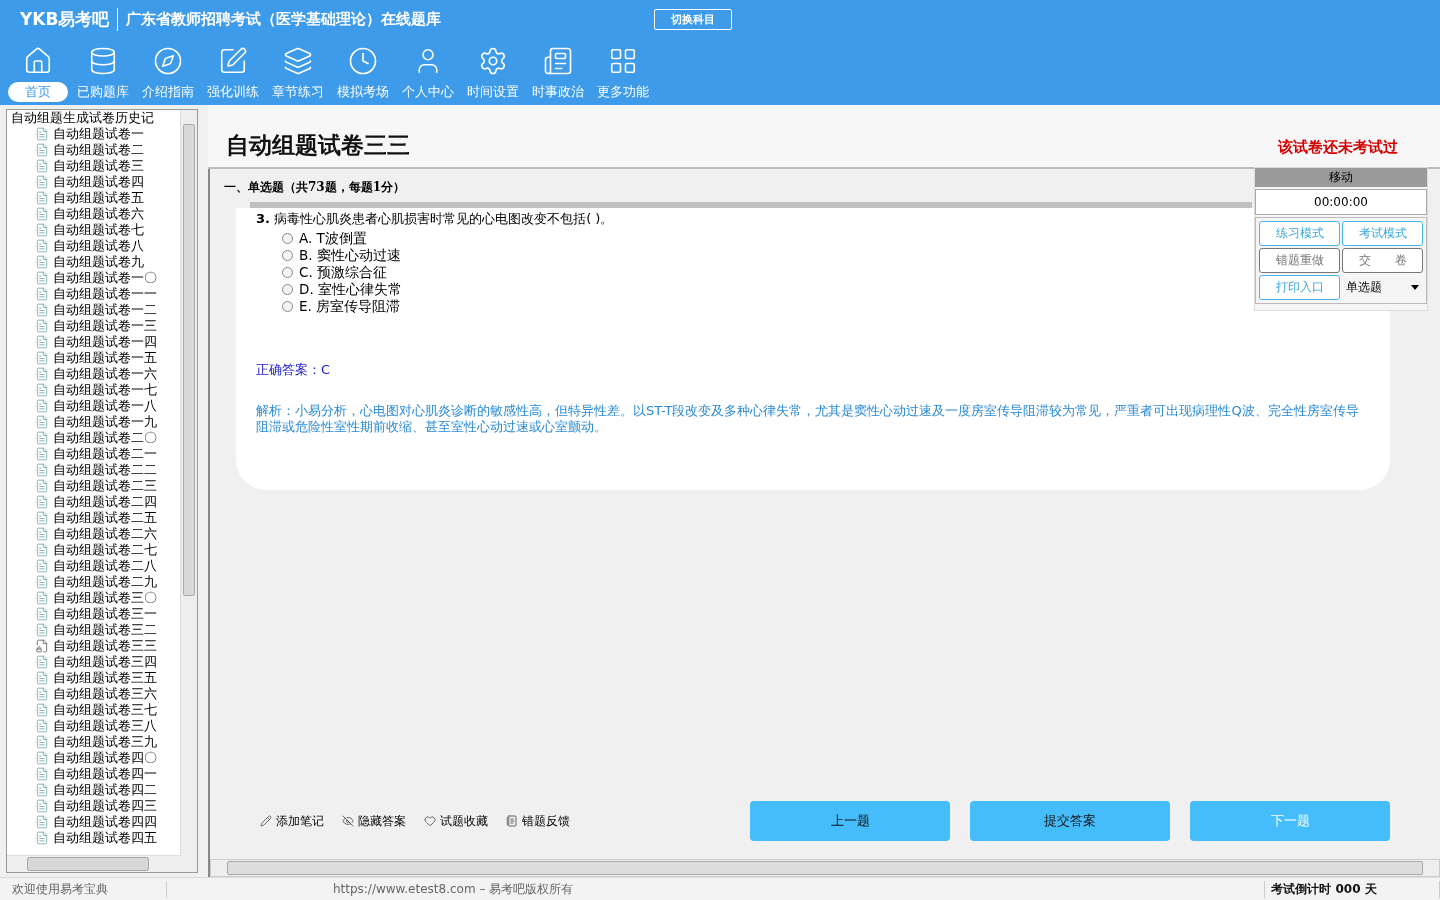  Describe the element at coordinates (105, 710) in the screenshot. I see `tree-item: 自动组题试卷三七` at that location.